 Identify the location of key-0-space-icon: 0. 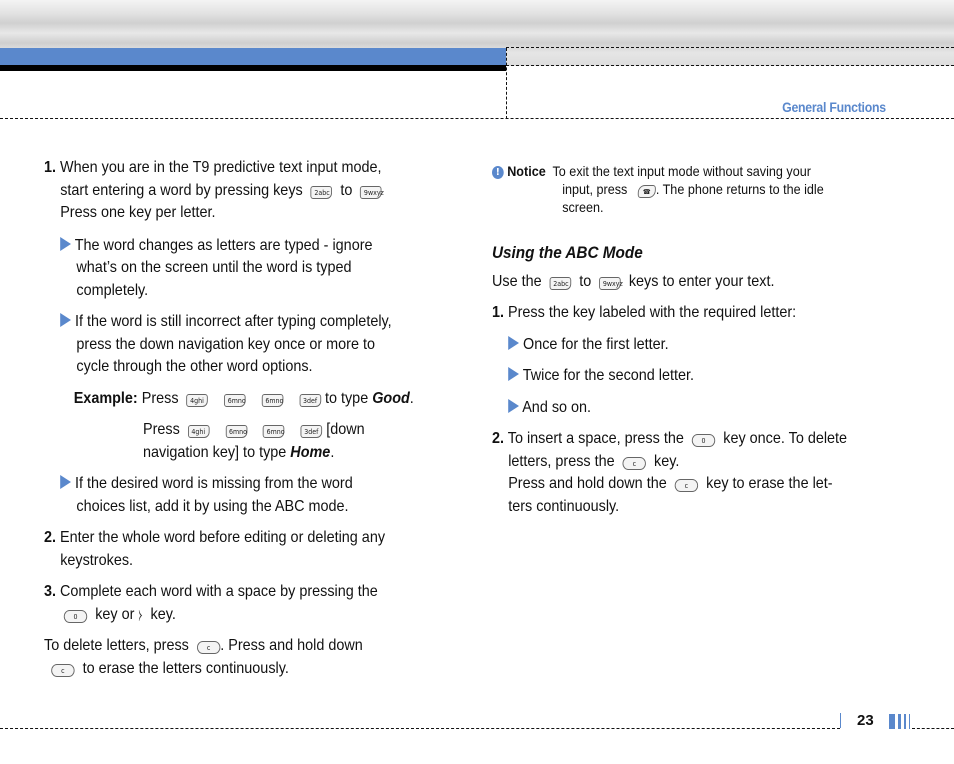
(703, 440).